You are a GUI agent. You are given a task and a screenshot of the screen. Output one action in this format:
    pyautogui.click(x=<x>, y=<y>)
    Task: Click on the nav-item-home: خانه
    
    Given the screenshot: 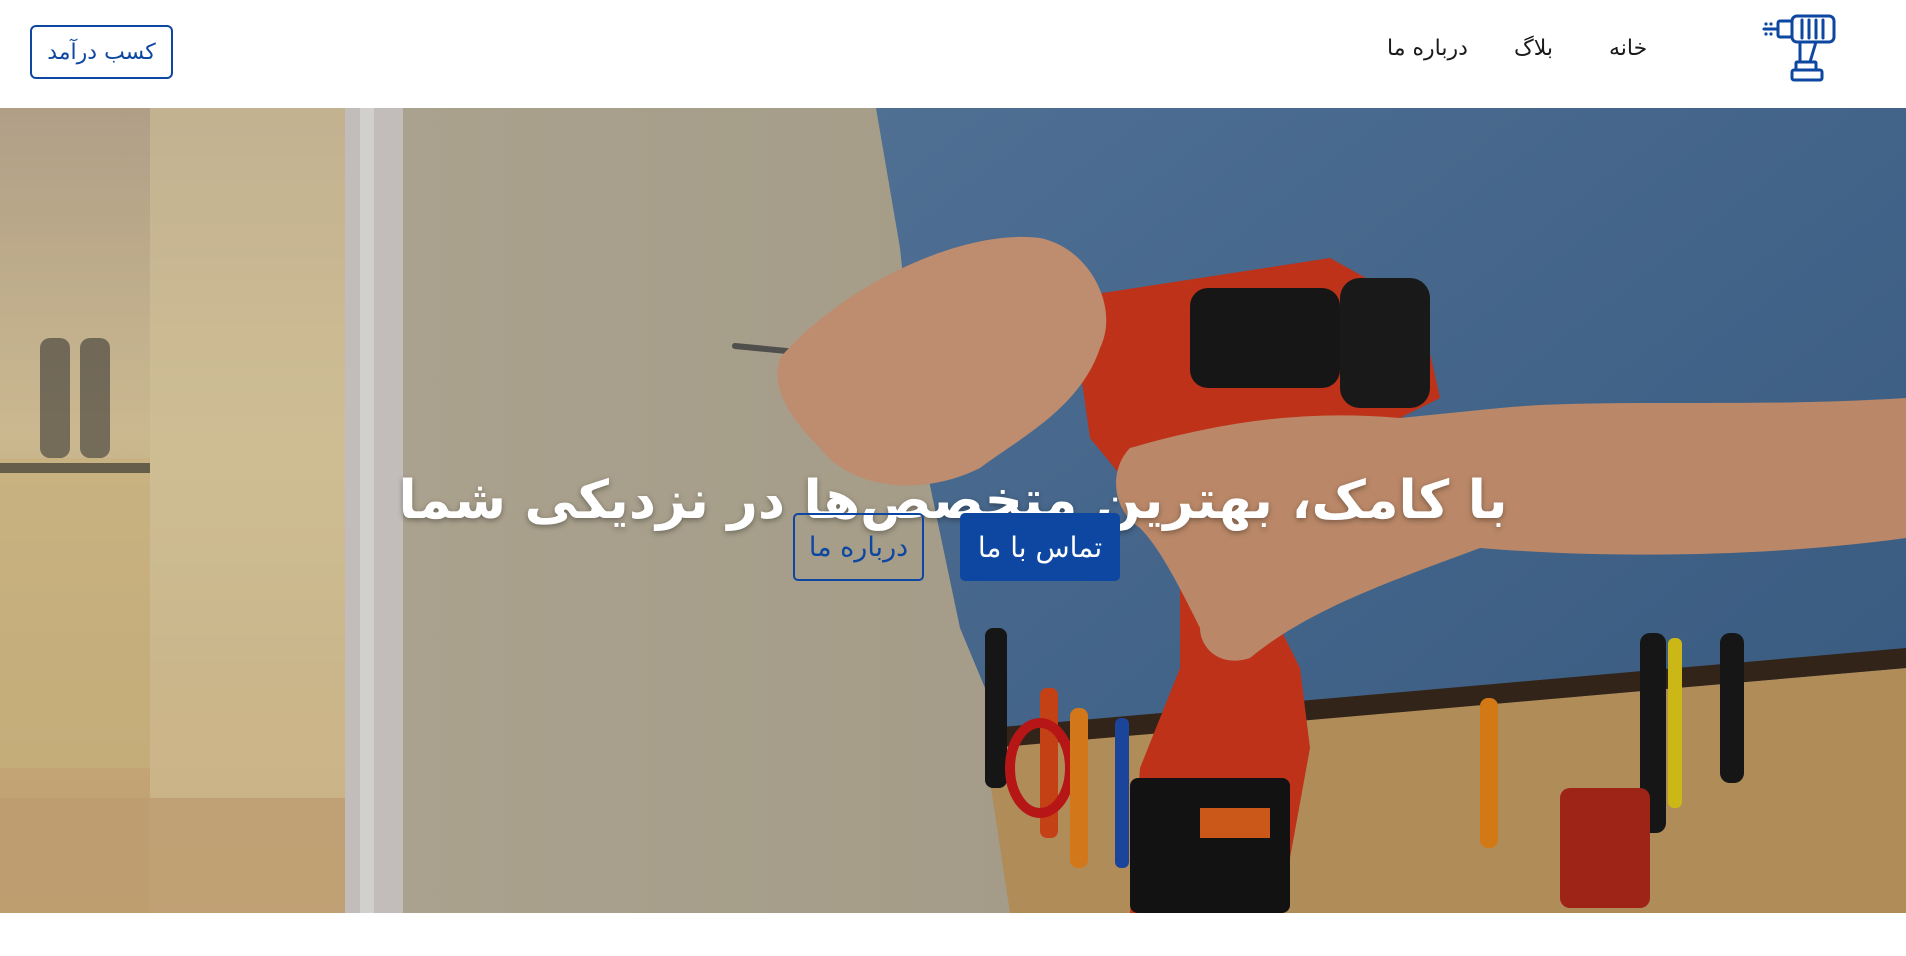 What is the action you would take?
    pyautogui.click(x=1628, y=48)
    